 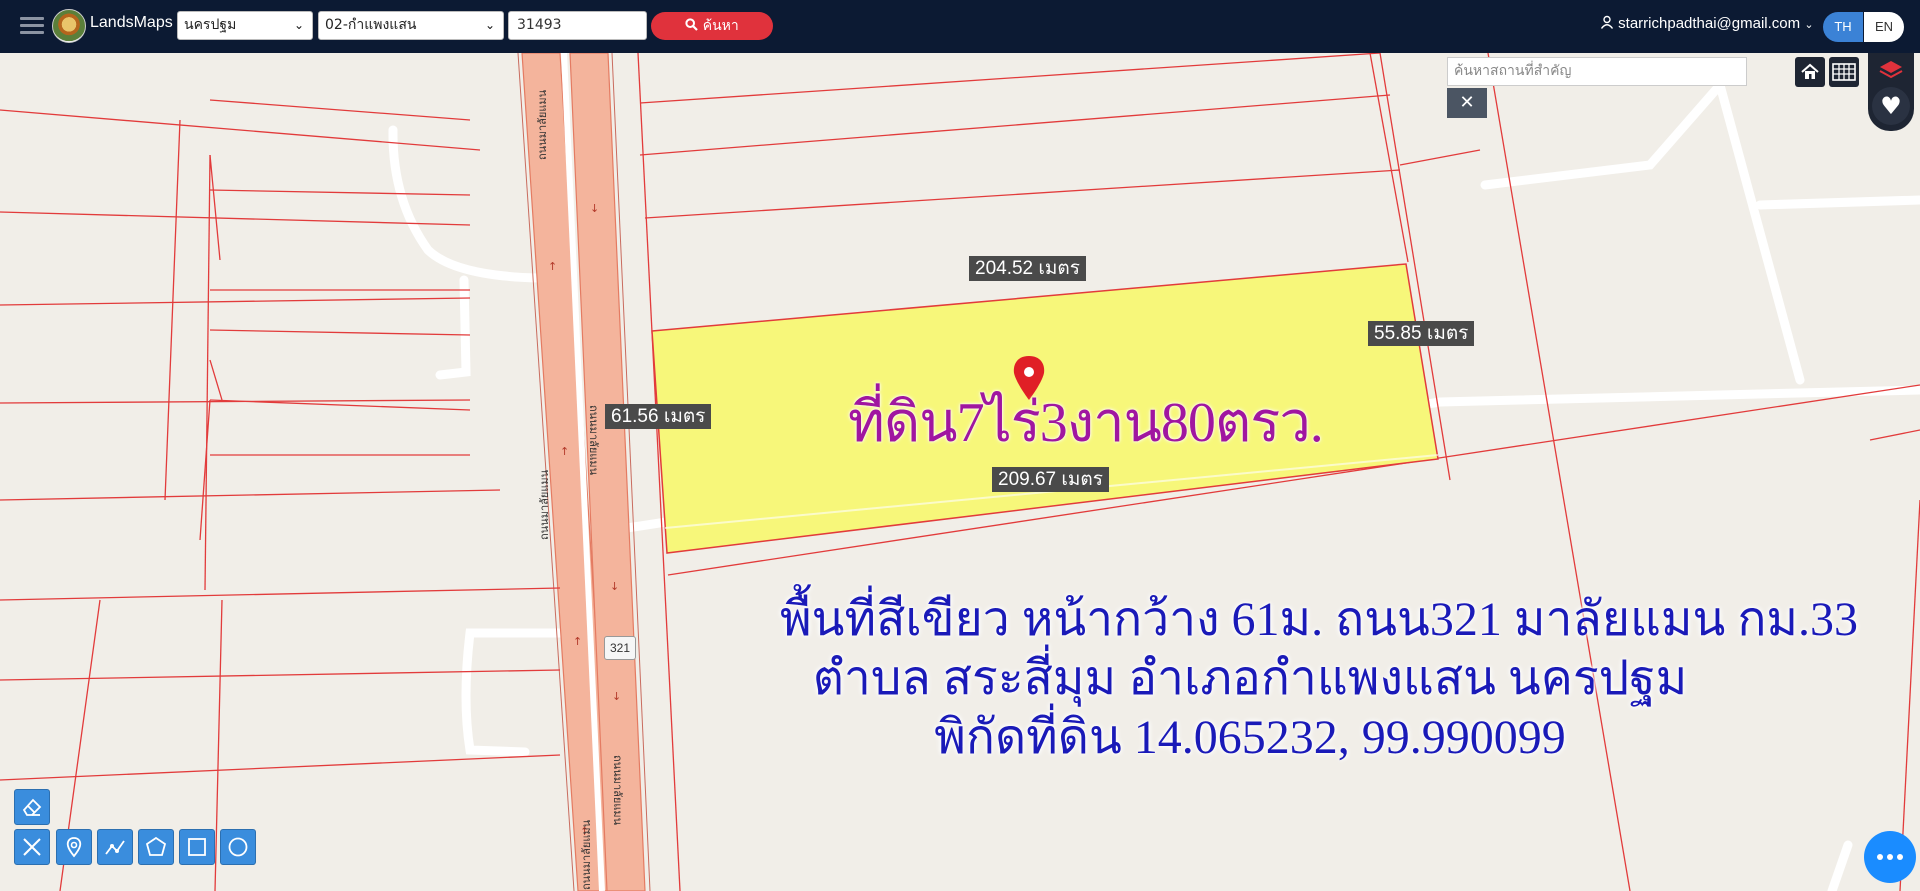 I want to click on lang-th-button: TH, so click(x=1843, y=27).